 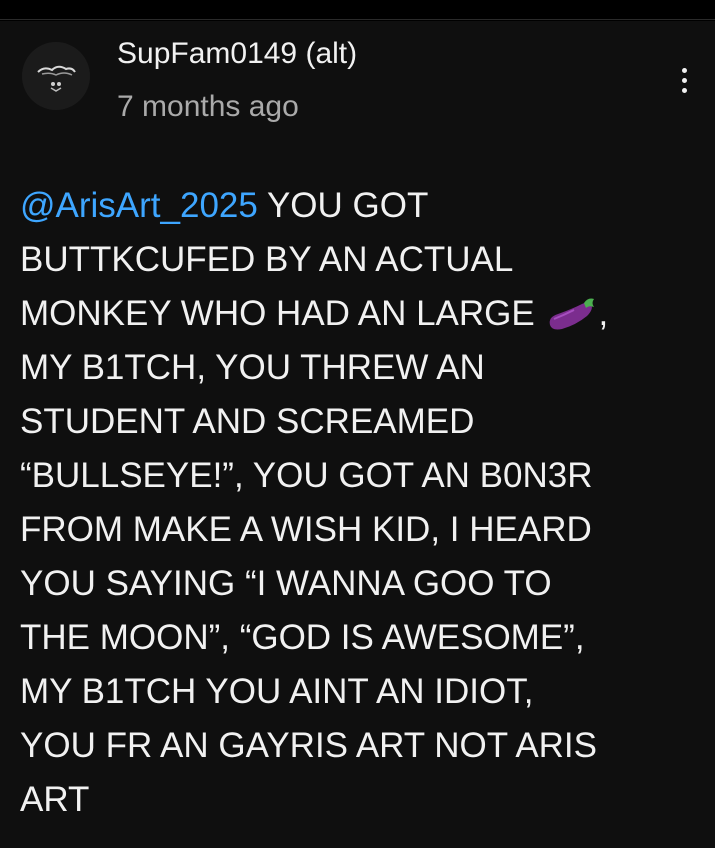 What do you see at coordinates (55, 799) in the screenshot?
I see `comment-line-12: ART` at bounding box center [55, 799].